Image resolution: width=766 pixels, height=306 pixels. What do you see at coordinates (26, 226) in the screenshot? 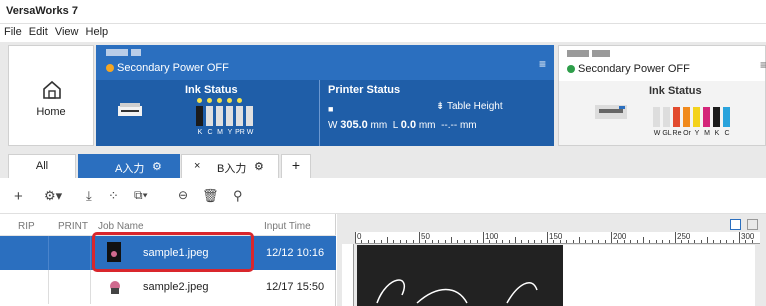
I see `col-rip: RIP` at bounding box center [26, 226].